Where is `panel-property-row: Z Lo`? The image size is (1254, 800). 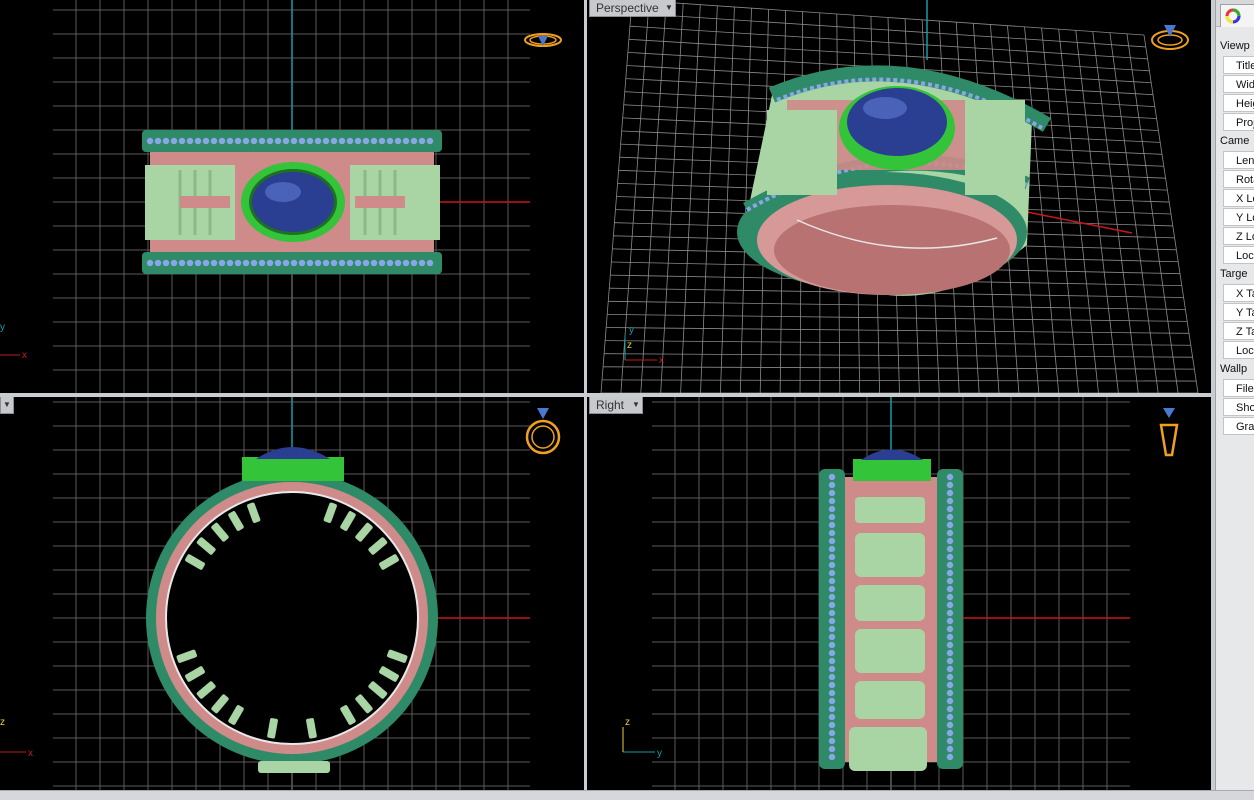
panel-property-row: Z Lo is located at coordinates (1238, 236).